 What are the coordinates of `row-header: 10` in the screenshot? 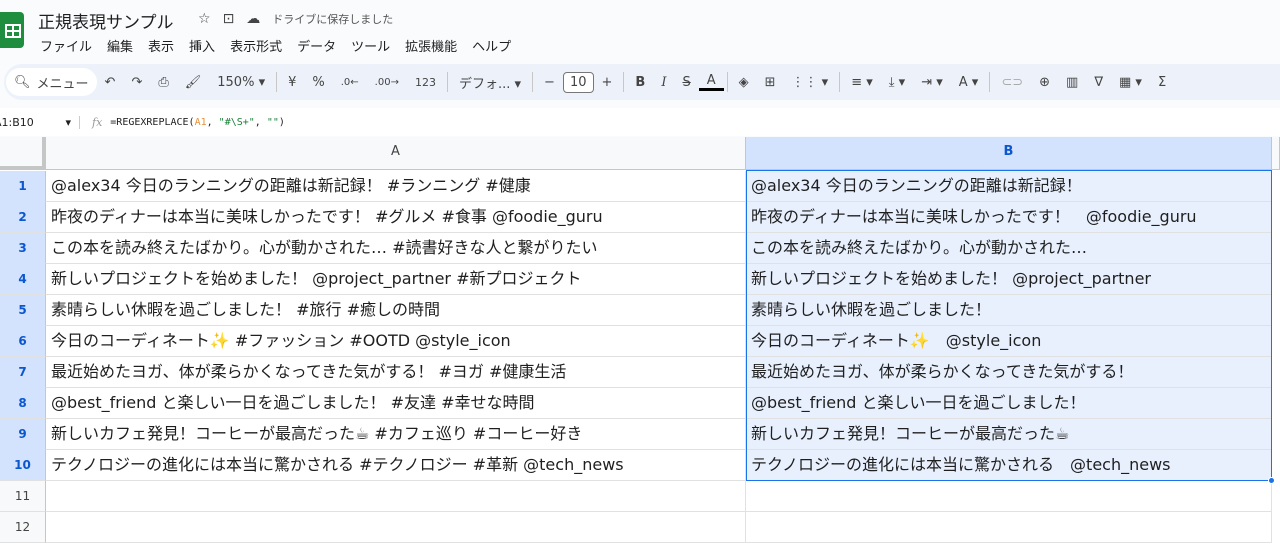 It's located at (23, 465).